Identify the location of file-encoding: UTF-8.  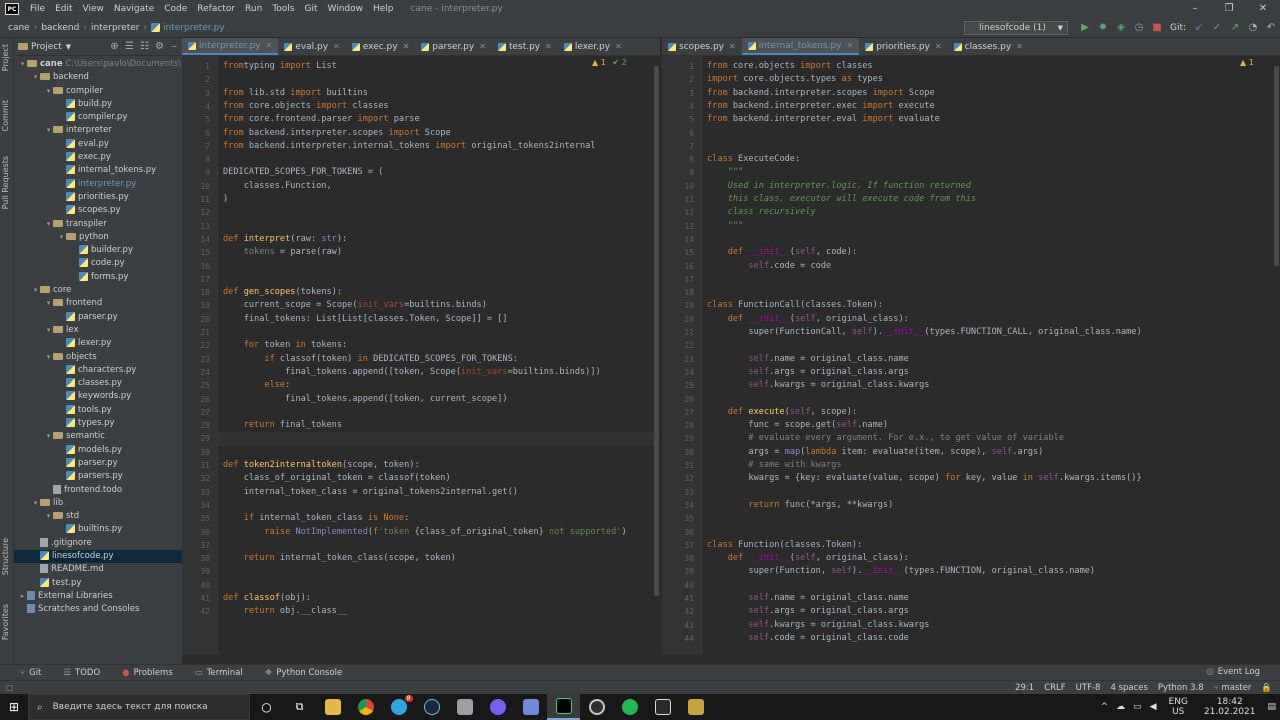
(1088, 688).